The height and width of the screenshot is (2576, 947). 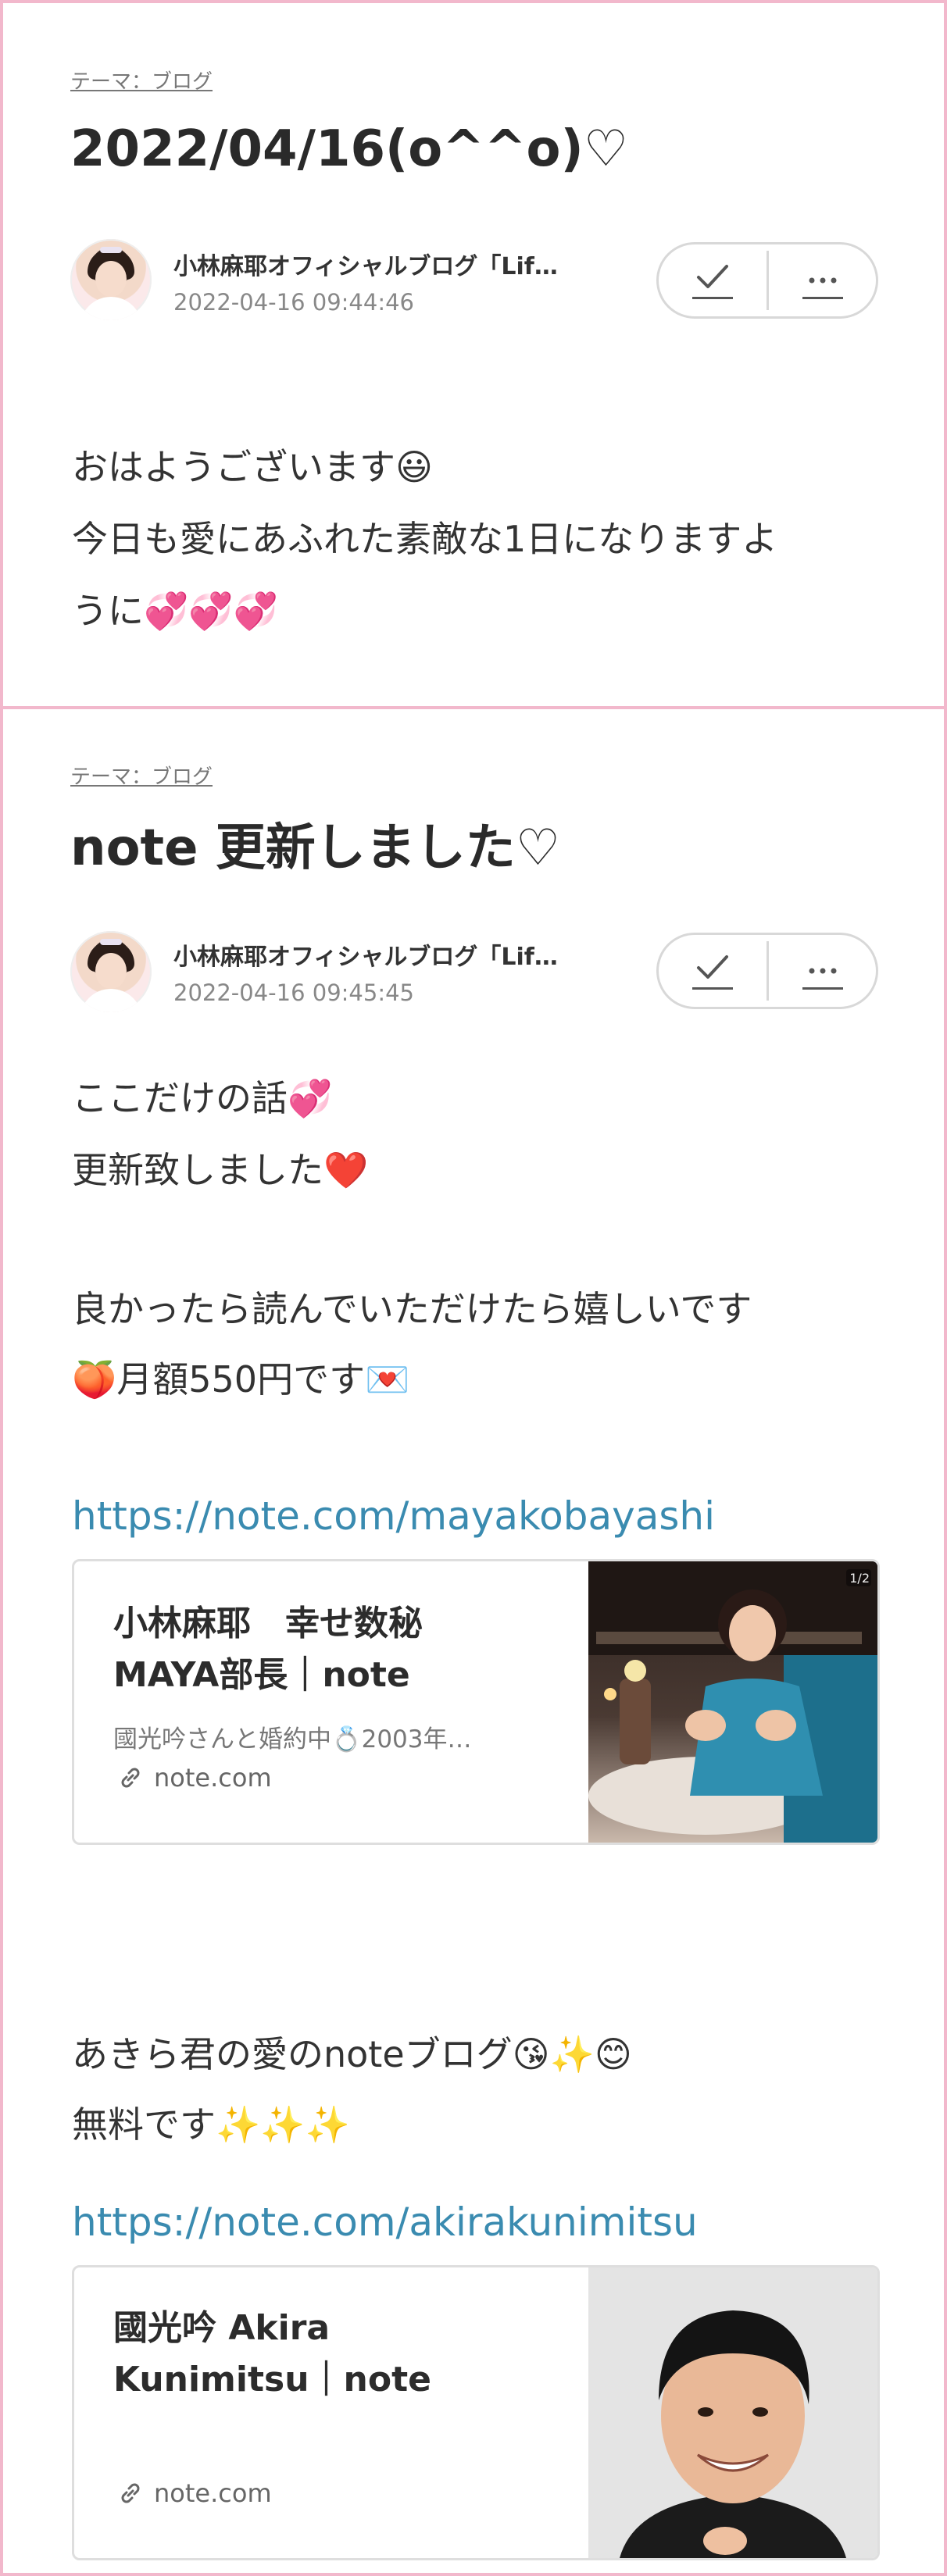 I want to click on card-title-line: MAYA部長｜note, so click(x=261, y=1675).